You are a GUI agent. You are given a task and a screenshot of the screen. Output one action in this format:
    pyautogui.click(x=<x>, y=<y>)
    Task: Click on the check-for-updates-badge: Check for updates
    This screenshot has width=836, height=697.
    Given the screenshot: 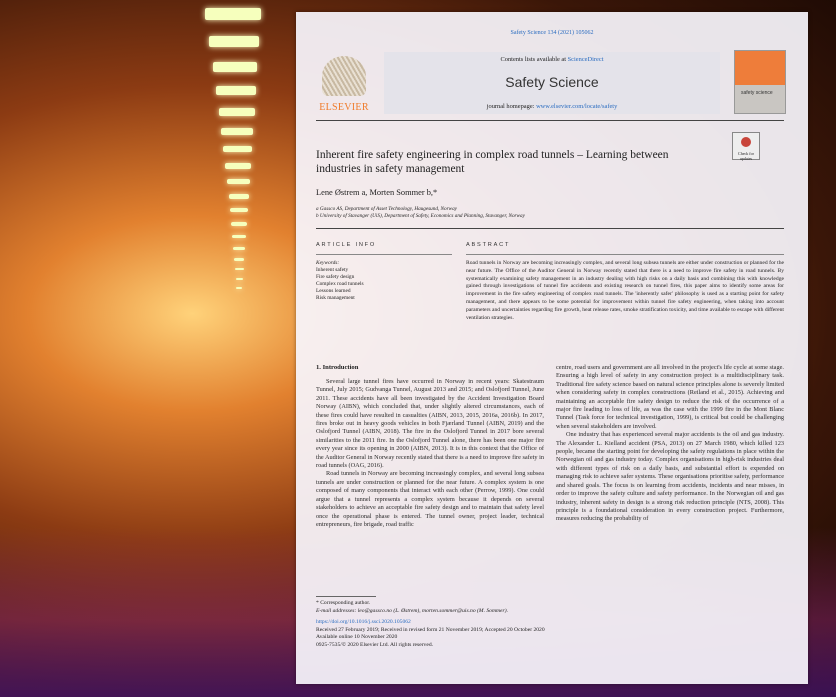 What is the action you would take?
    pyautogui.click(x=746, y=146)
    